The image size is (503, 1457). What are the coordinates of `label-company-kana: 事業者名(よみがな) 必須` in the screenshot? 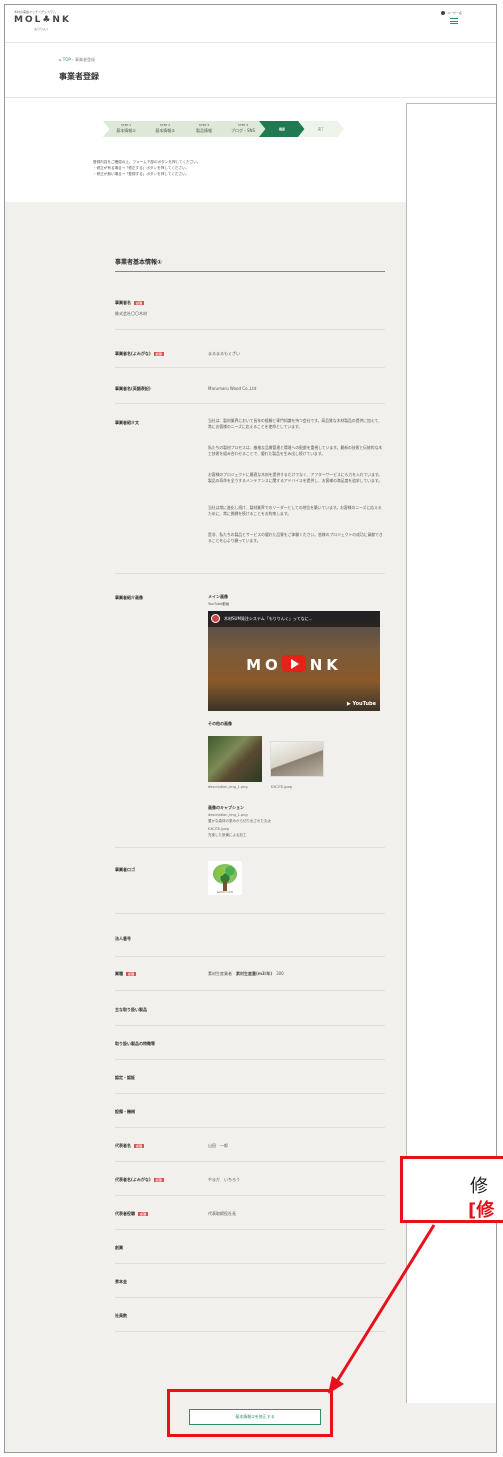 It's located at (139, 353).